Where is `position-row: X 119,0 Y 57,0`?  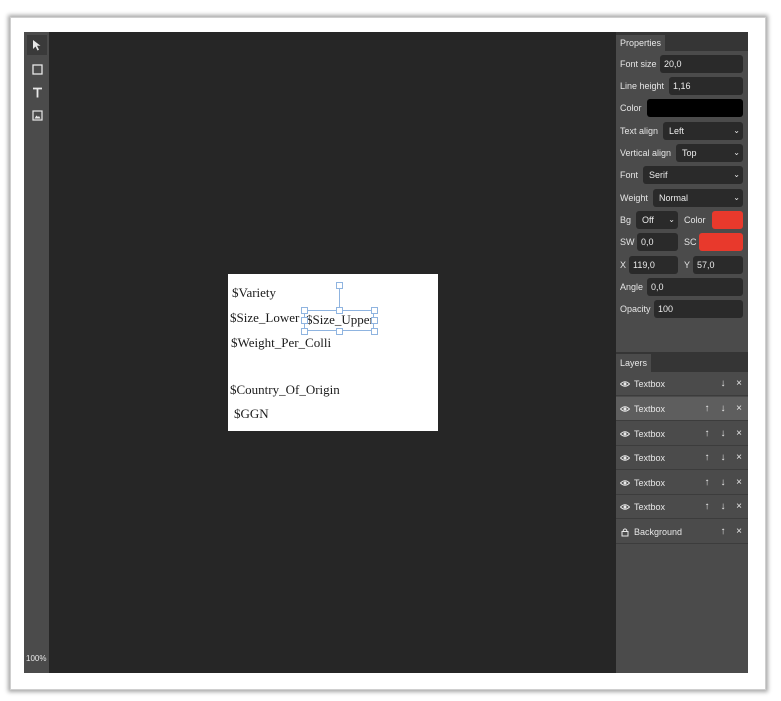 position-row: X 119,0 Y 57,0 is located at coordinates (682, 265).